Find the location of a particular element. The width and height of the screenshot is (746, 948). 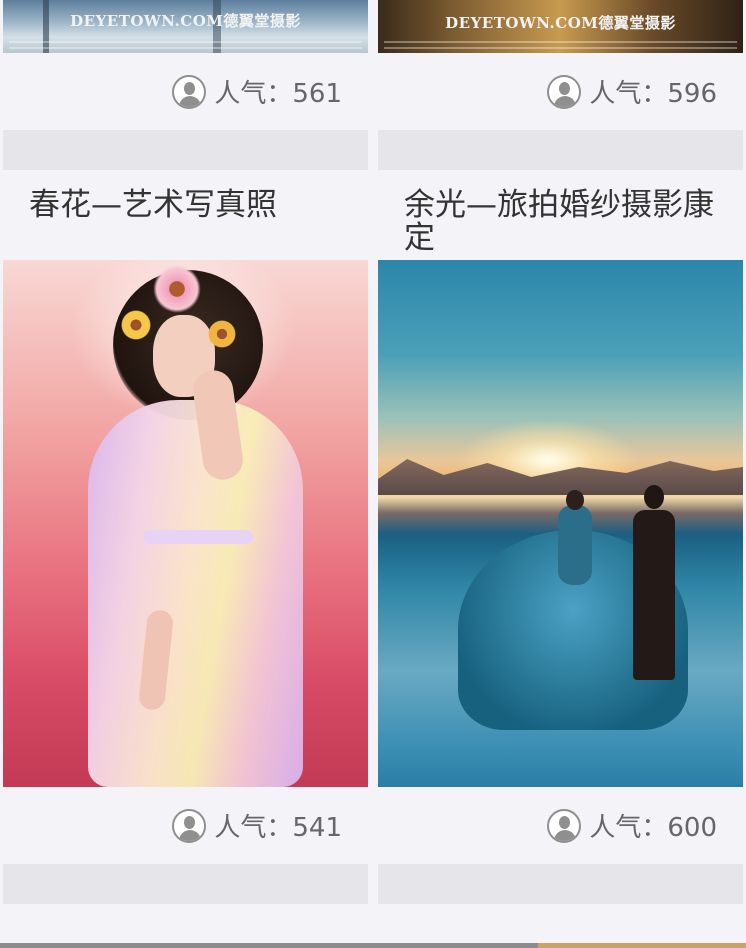

popularity-counter: 人气：596 is located at coordinates (632, 91).